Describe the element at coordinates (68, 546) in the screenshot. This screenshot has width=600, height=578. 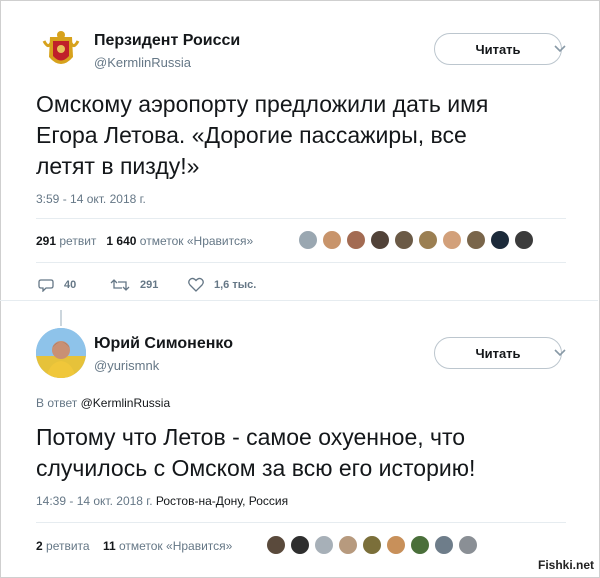
I see `retweet-label: ретвита` at that location.